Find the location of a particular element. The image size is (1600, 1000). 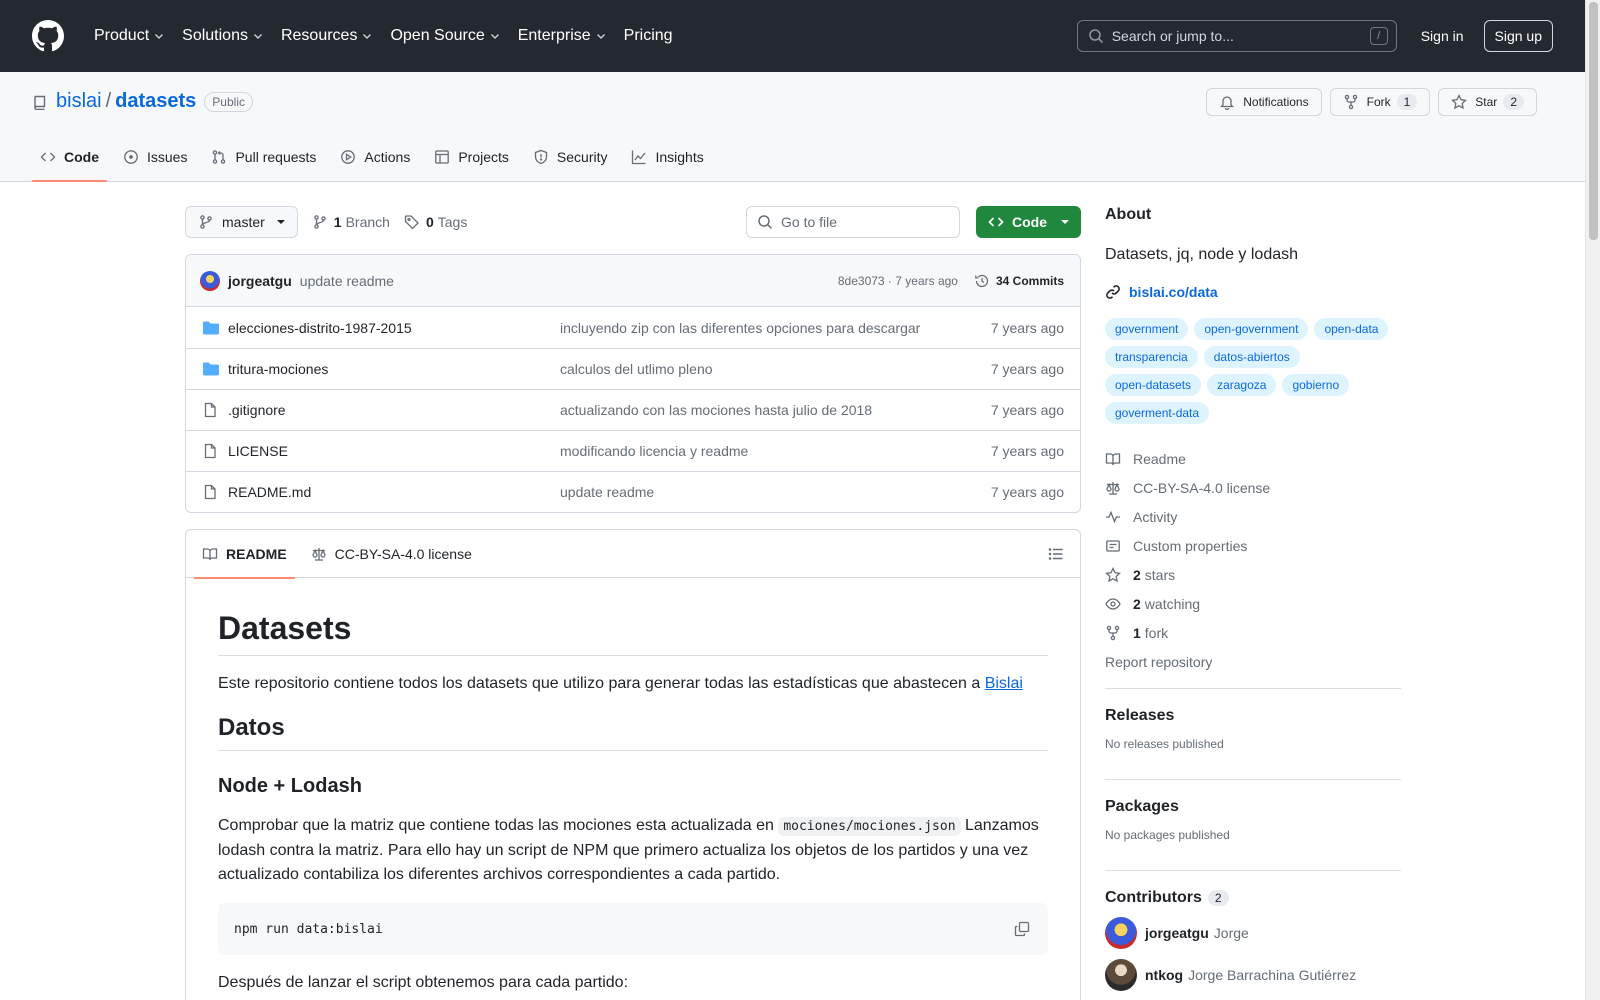

packages-heading: Packages is located at coordinates (1142, 806).